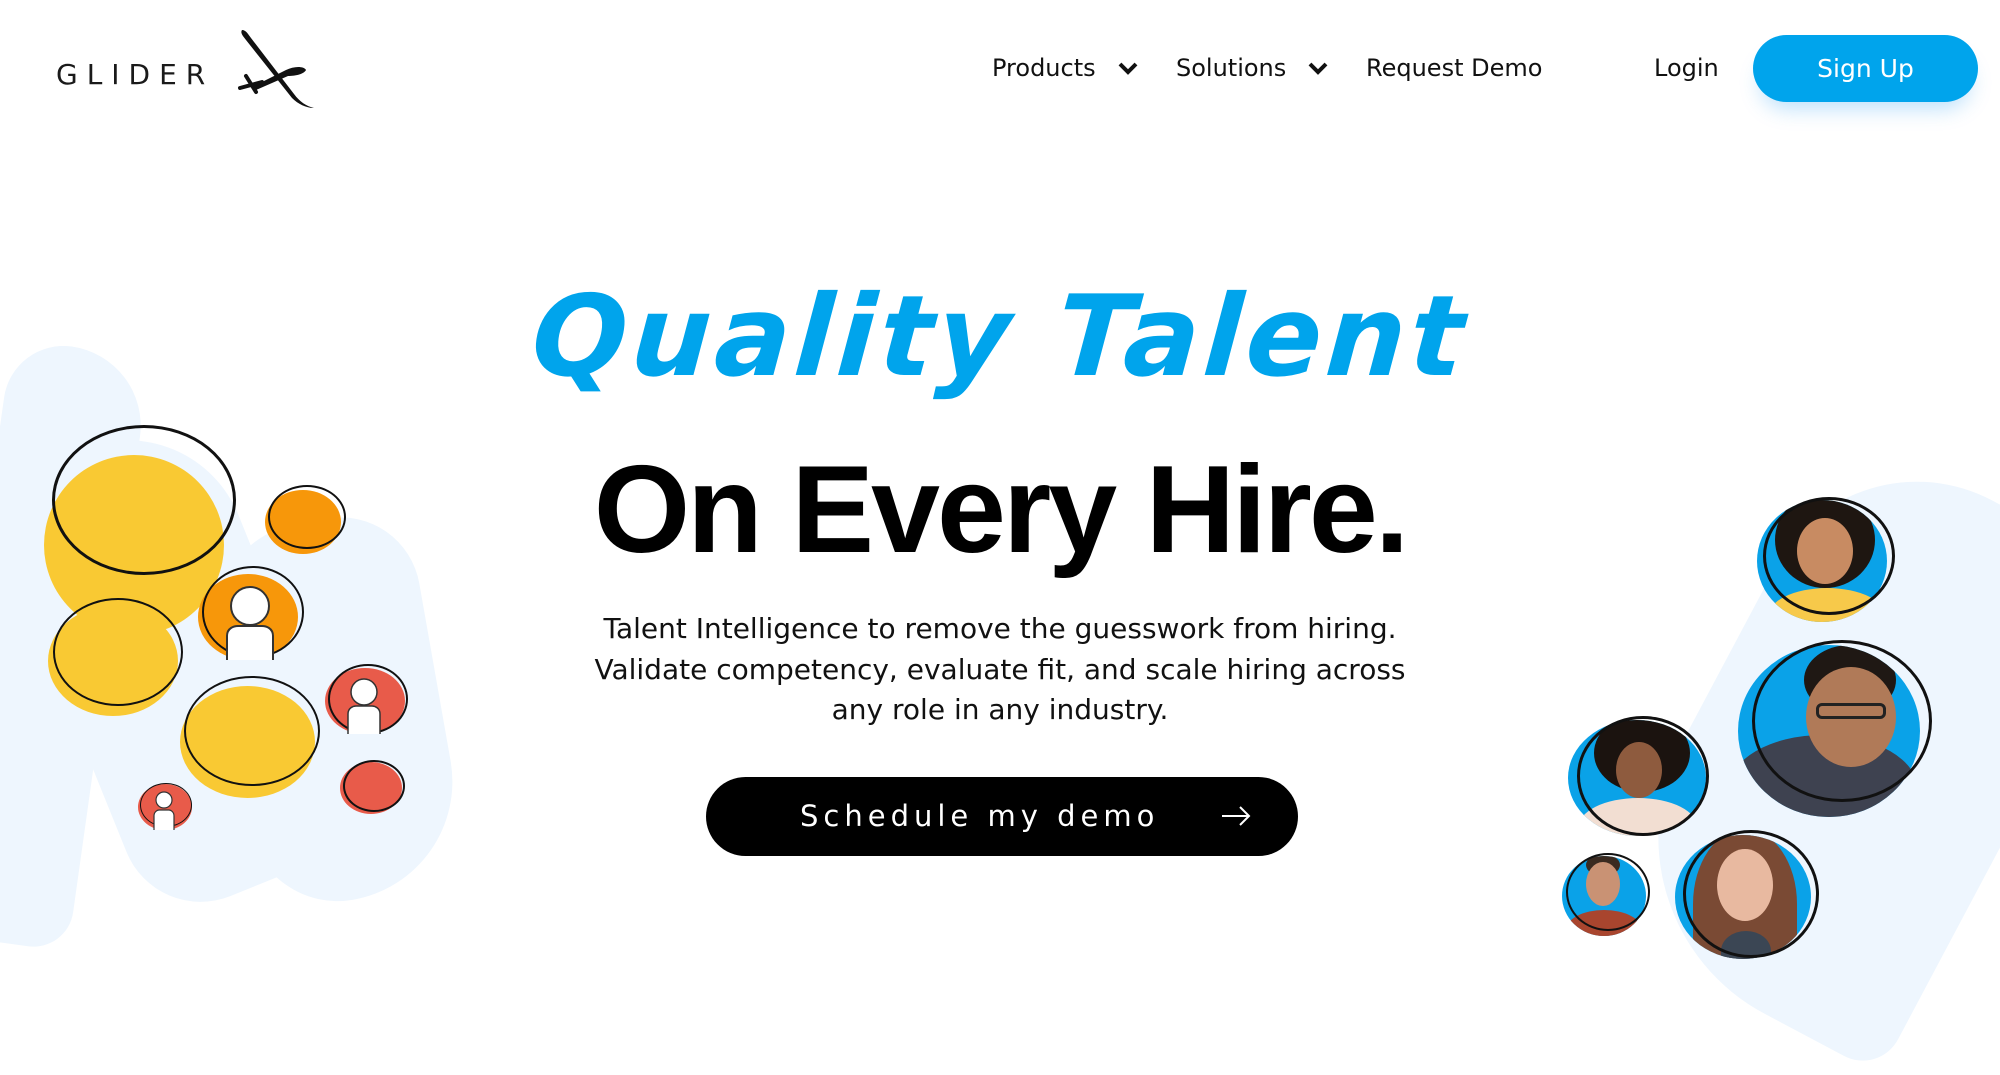 This screenshot has height=1075, width=2000. What do you see at coordinates (1686, 68) in the screenshot?
I see `login-link: Login` at bounding box center [1686, 68].